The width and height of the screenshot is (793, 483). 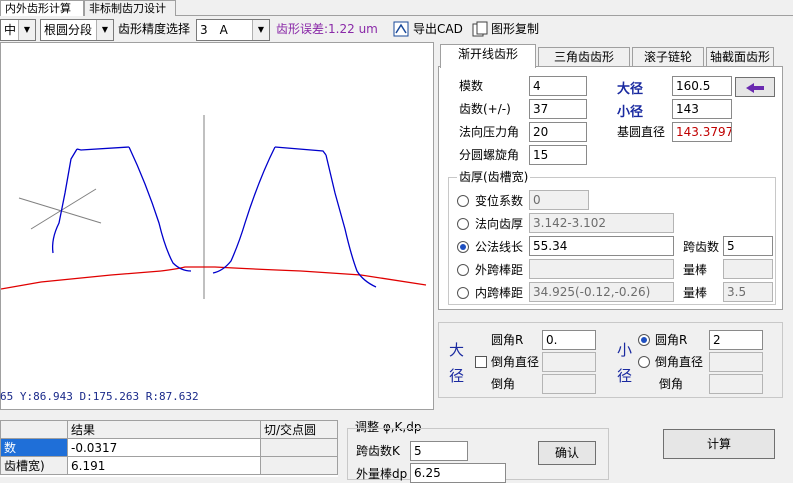 What do you see at coordinates (558, 132) in the screenshot?
I see `pressure-angle-input: 20` at bounding box center [558, 132].